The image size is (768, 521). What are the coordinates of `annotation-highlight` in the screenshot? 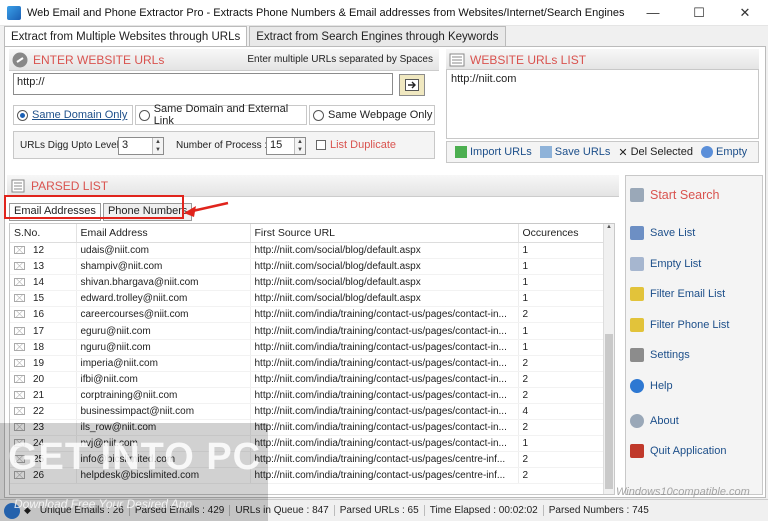 It's located at (94, 207).